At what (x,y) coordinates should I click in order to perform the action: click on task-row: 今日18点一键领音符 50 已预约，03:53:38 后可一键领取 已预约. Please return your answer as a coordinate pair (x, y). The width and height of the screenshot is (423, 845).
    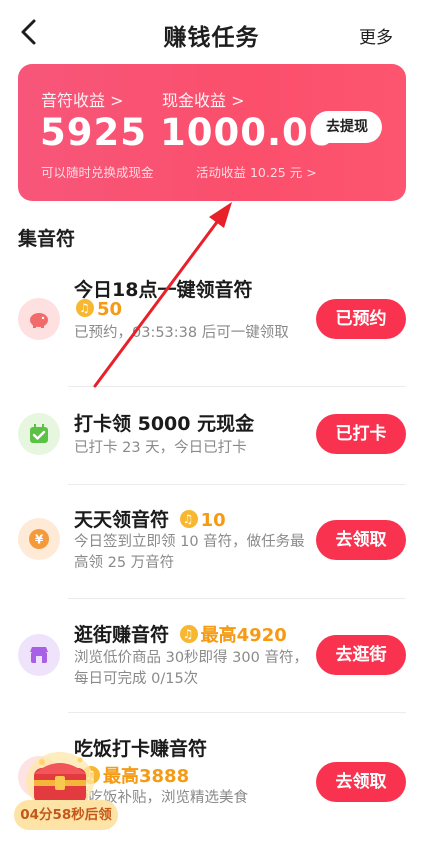
    Looking at the image, I should click on (211, 327).